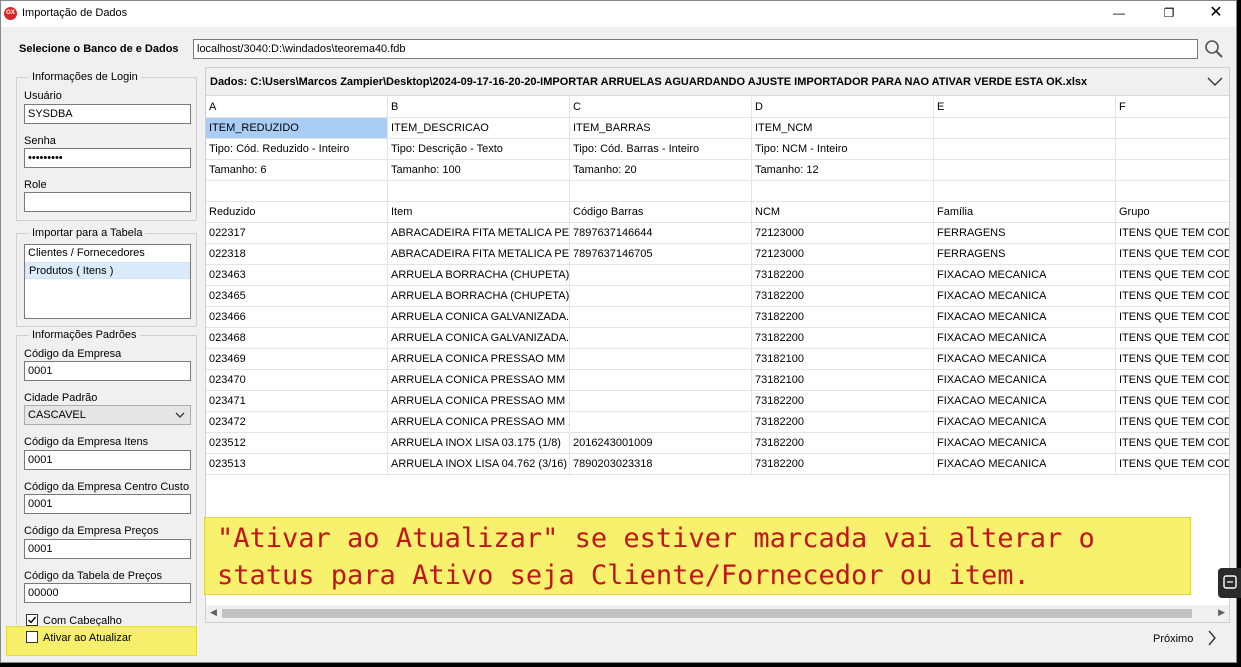 This screenshot has height=667, width=1241. Describe the element at coordinates (1025, 212) in the screenshot. I see `table-cell: Família` at that location.